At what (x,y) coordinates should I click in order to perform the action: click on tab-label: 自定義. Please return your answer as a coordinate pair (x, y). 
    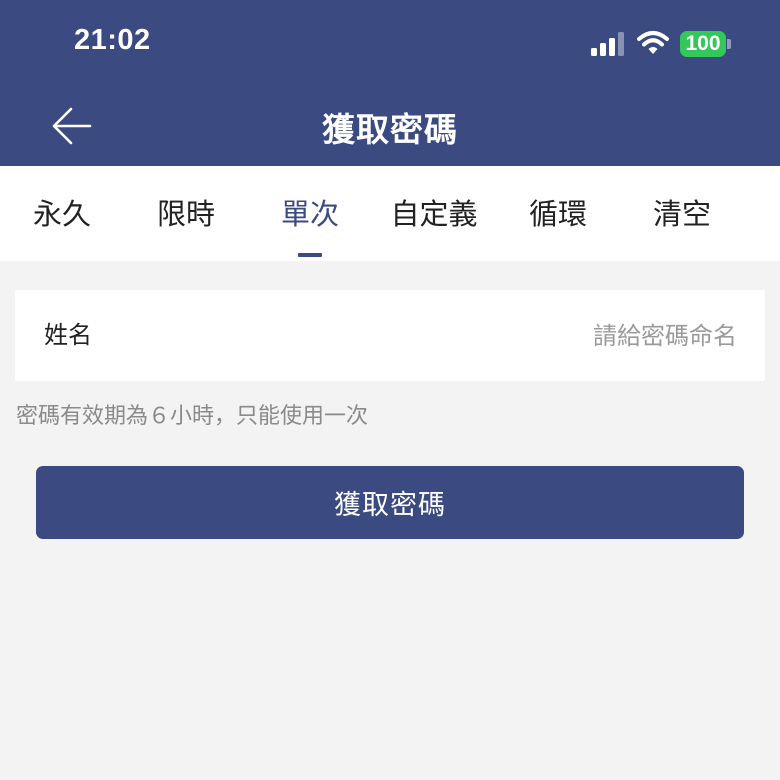
    Looking at the image, I should click on (434, 214).